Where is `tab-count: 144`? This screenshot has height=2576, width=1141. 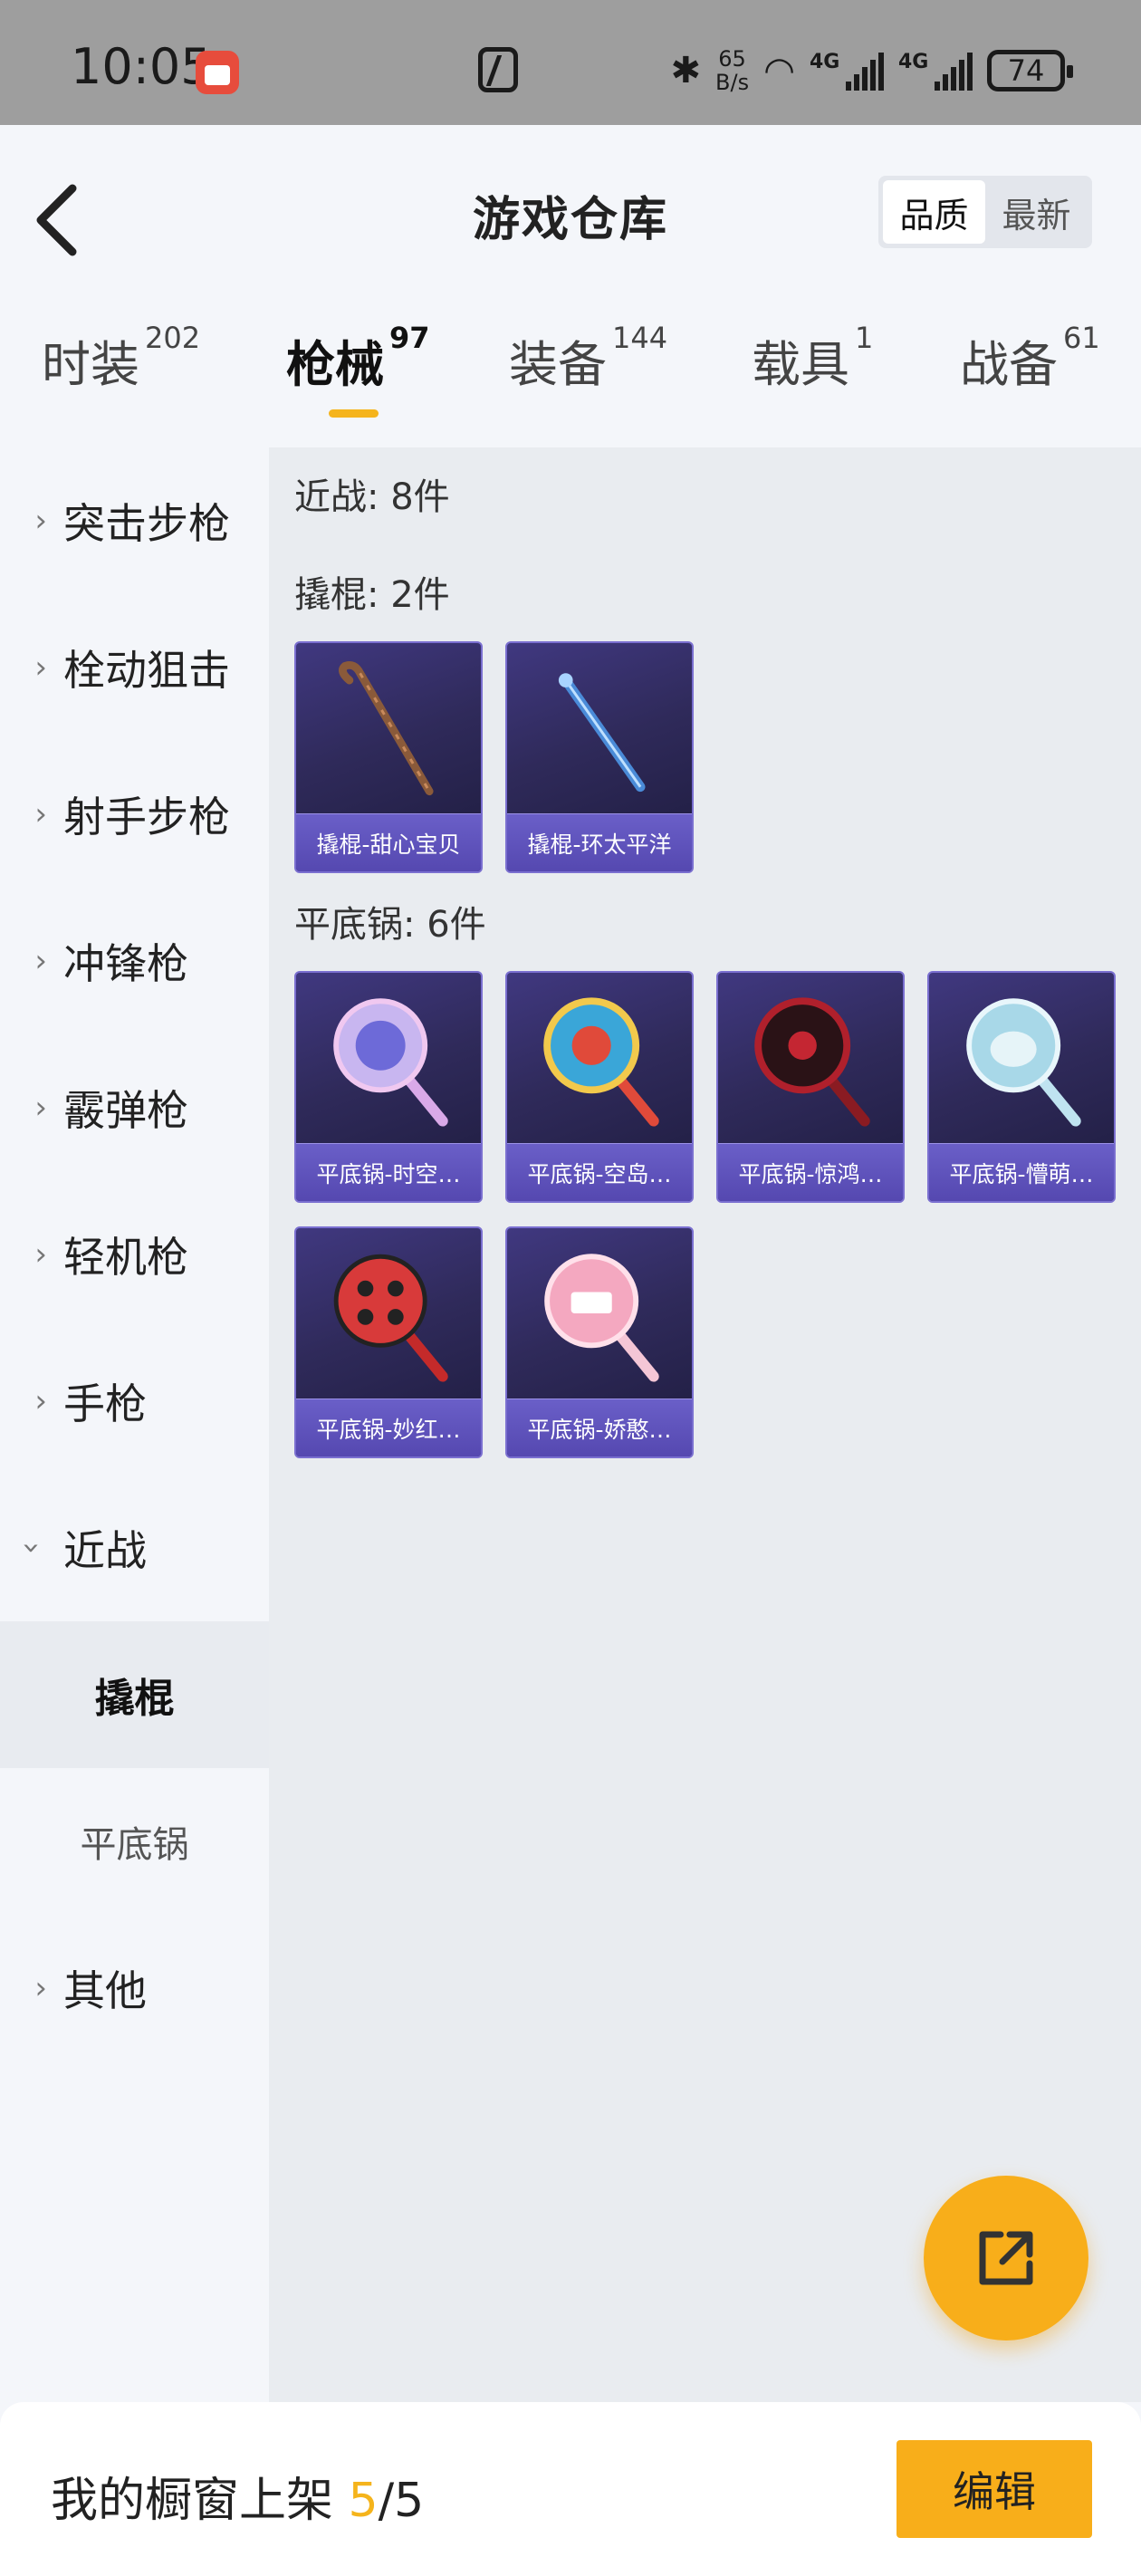
tab-count: 144 is located at coordinates (640, 338).